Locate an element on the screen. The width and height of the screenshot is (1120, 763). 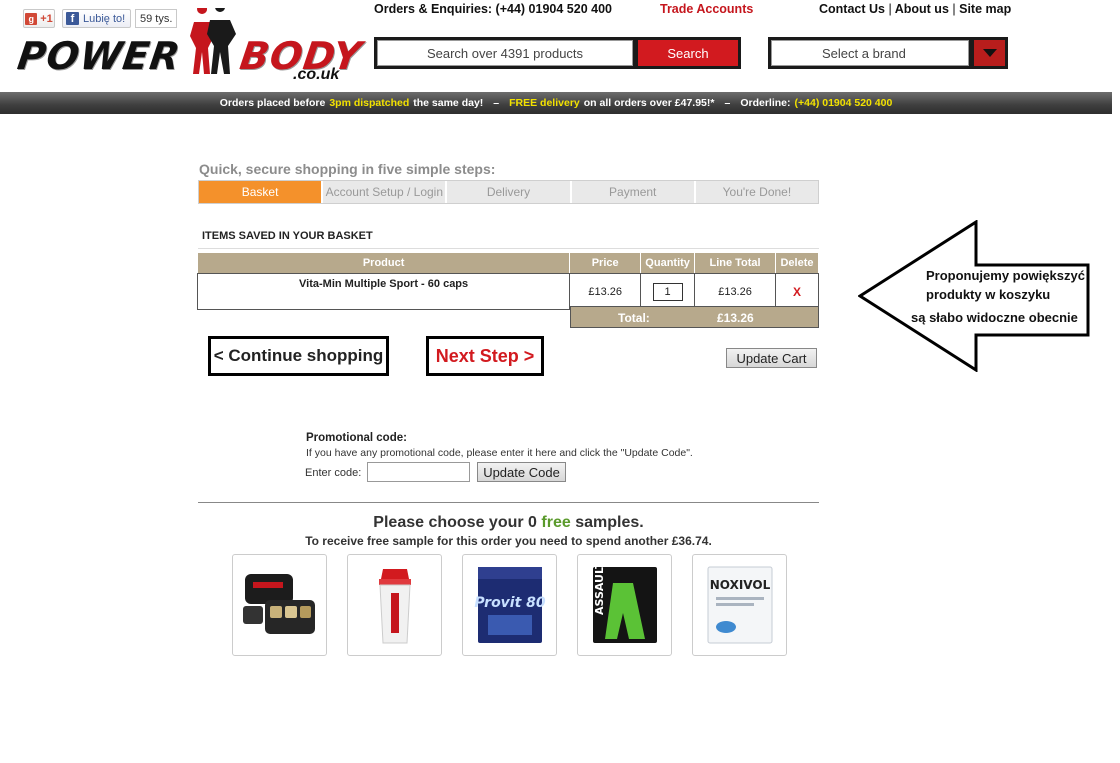
samples-count: 0 is located at coordinates (532, 522).